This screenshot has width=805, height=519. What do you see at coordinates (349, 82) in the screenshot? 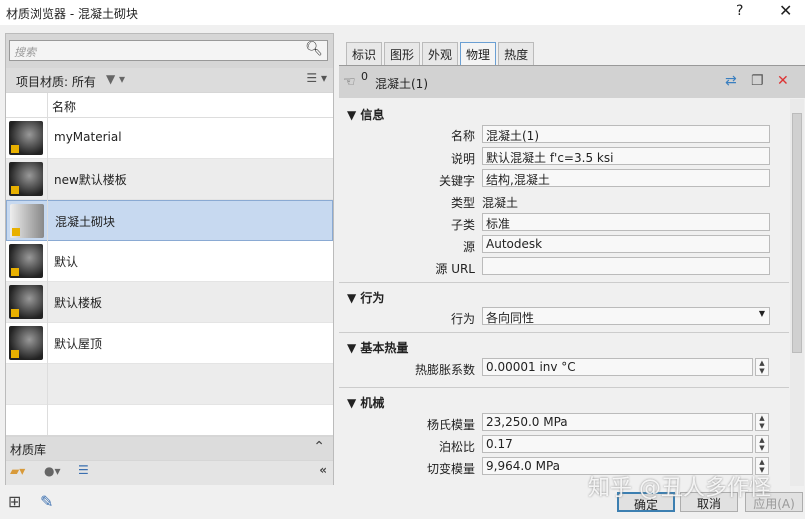
I see `hand-icon: ☜` at bounding box center [349, 82].